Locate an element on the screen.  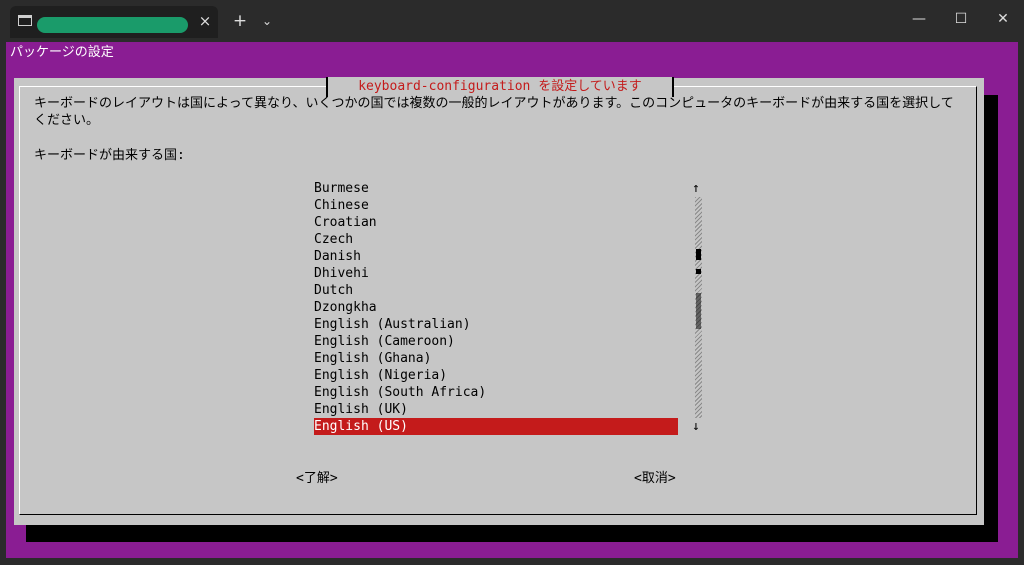
list-item: Dhivehi is located at coordinates (496, 273).